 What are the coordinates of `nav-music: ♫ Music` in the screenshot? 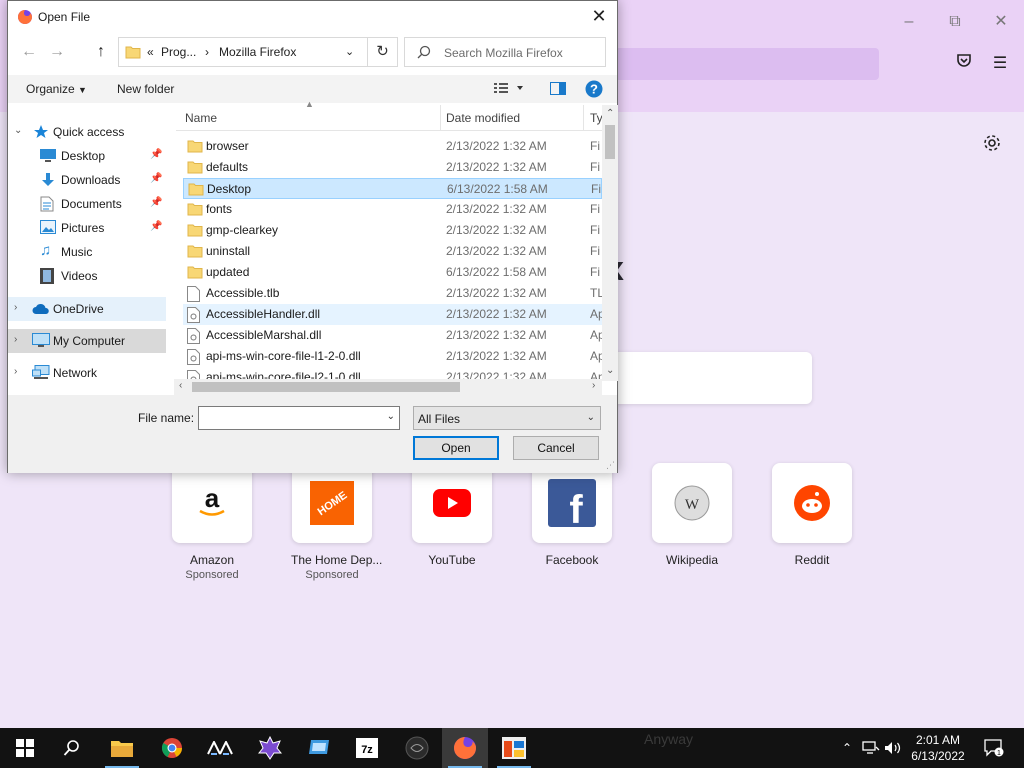 It's located at (87, 252).